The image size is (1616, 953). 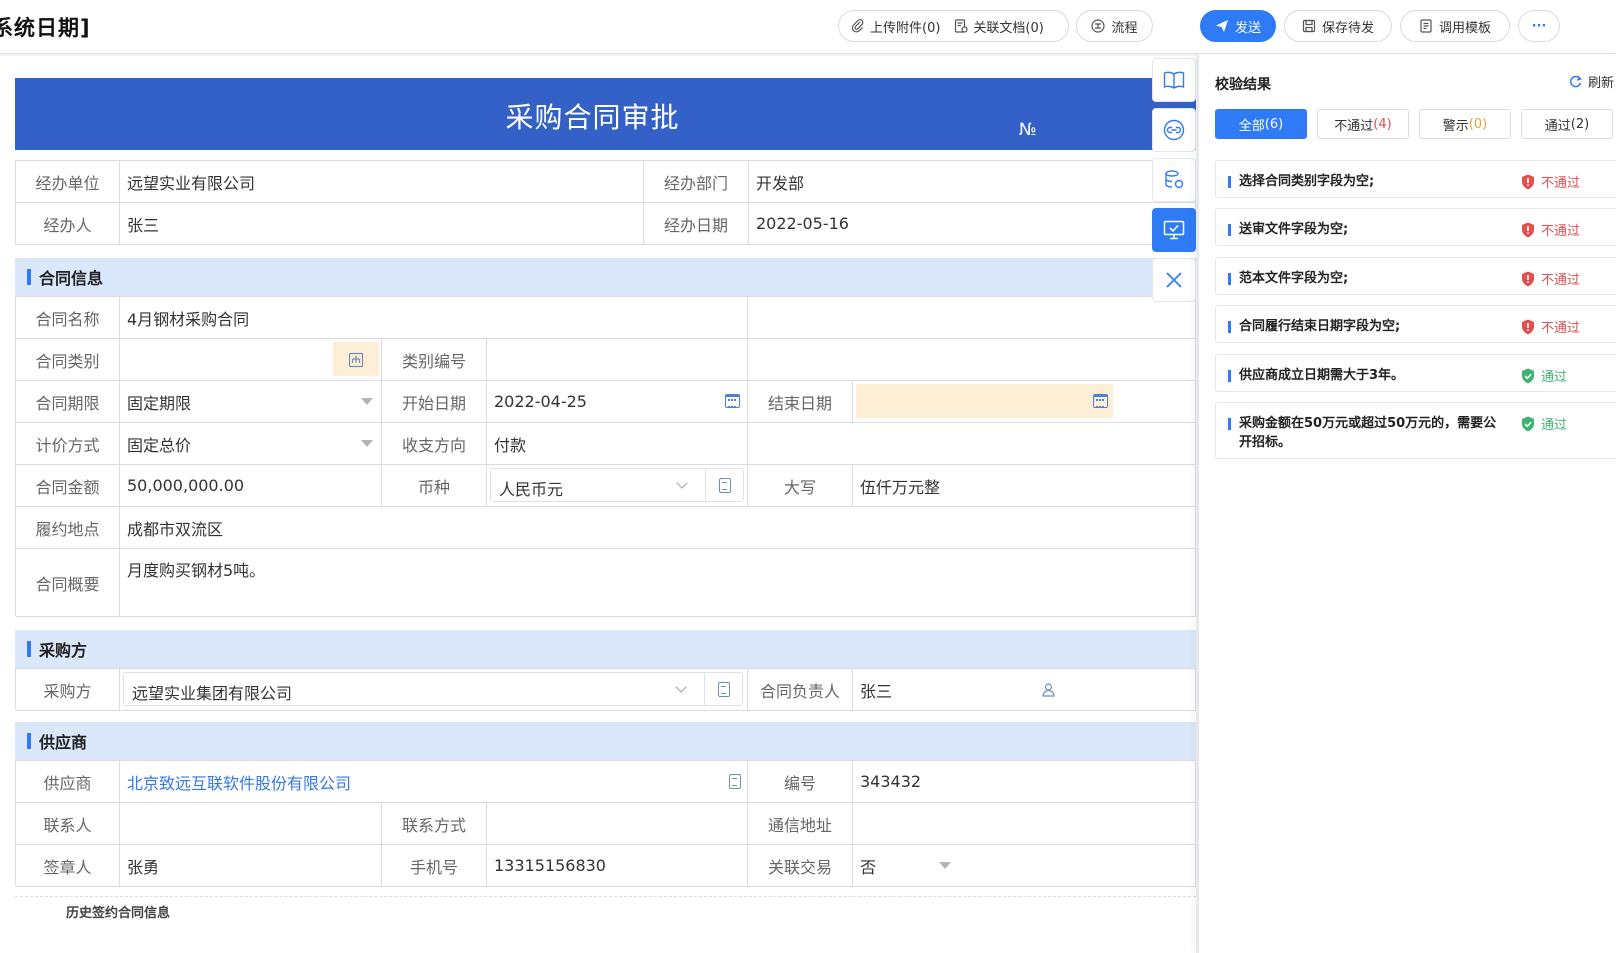 I want to click on attachment-group: 上传附件(0) 关联文档(0), so click(x=953, y=26).